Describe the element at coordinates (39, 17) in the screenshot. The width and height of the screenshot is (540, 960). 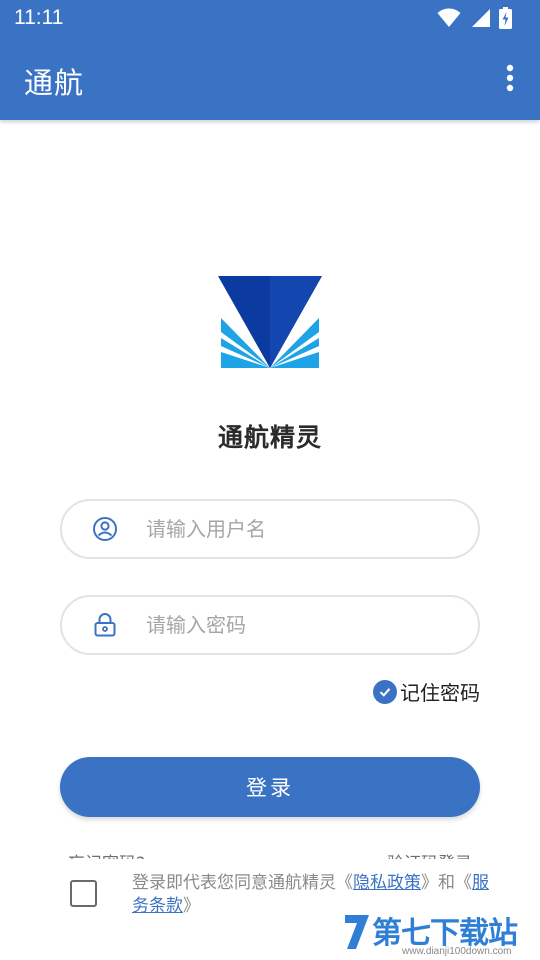
I see `status-time: 11:11` at that location.